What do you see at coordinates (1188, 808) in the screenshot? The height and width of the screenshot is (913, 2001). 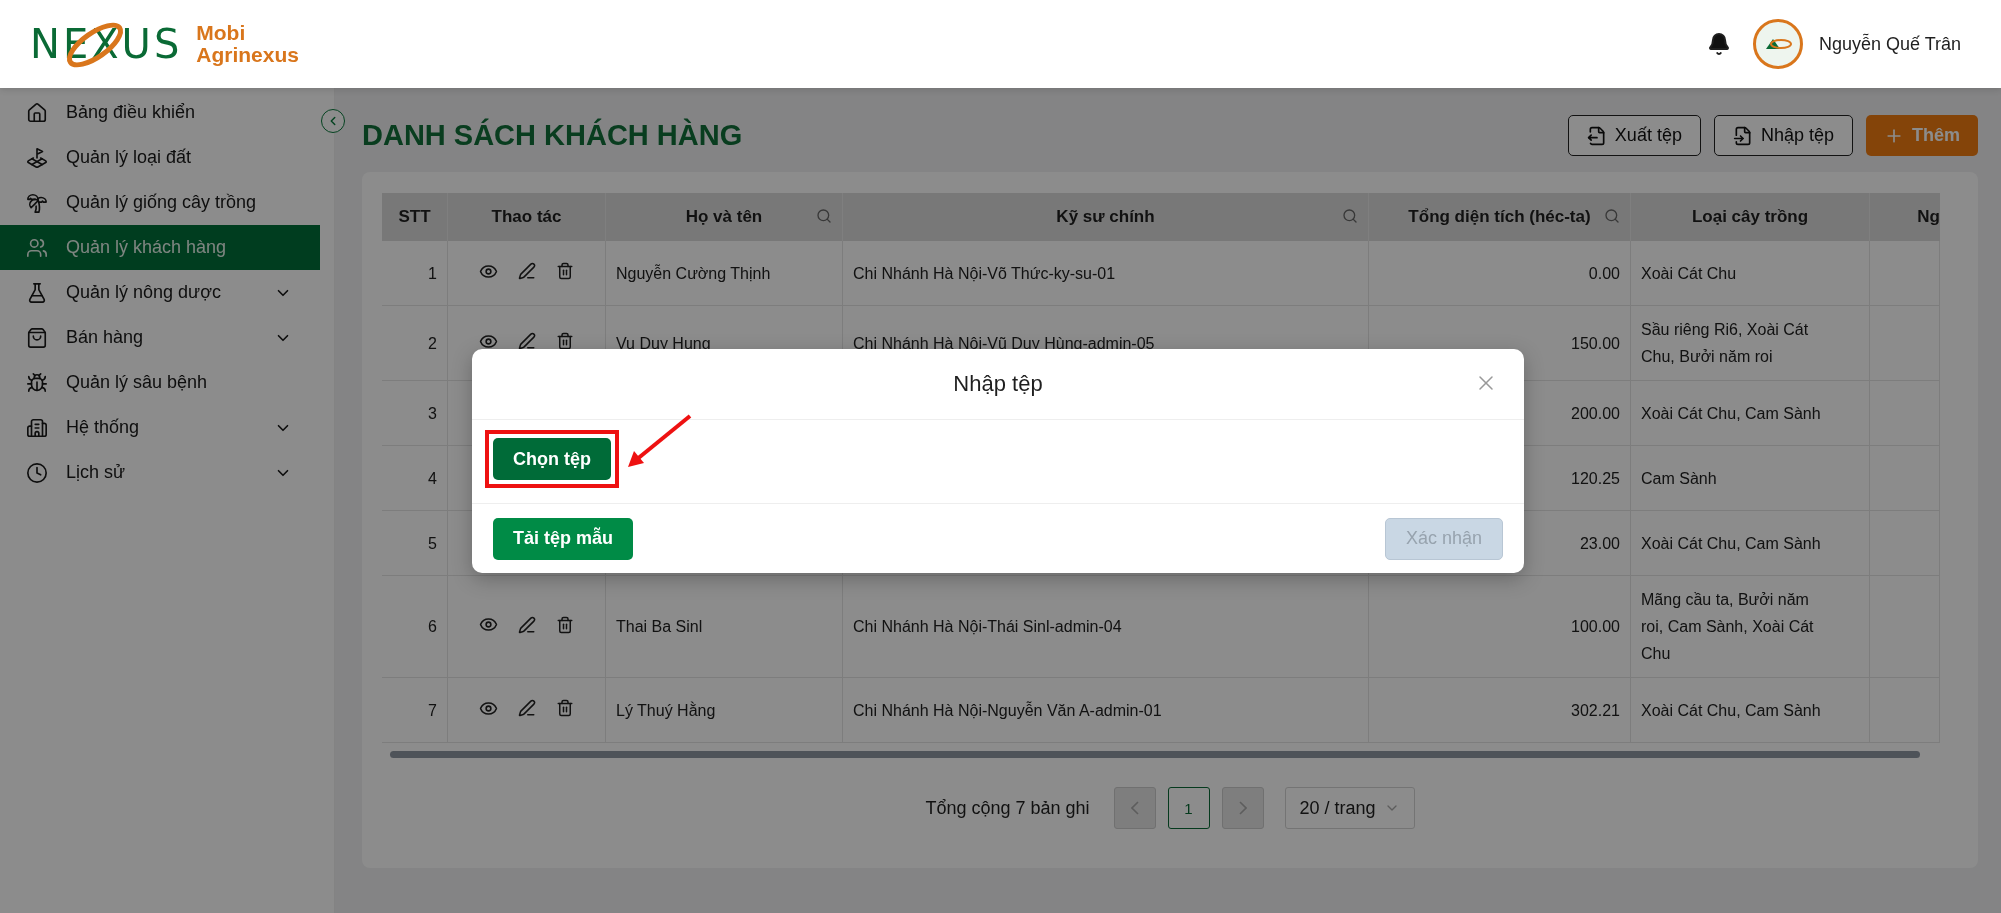 I see `page-button: 1` at bounding box center [1188, 808].